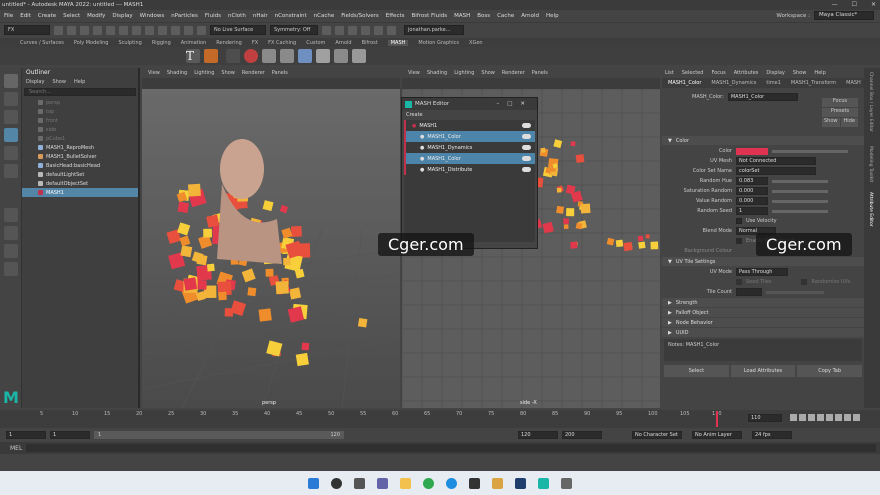 Image resolution: width=880 pixels, height=495 pixels. What do you see at coordinates (405, 483) in the screenshot?
I see `file-explorer-icon` at bounding box center [405, 483].